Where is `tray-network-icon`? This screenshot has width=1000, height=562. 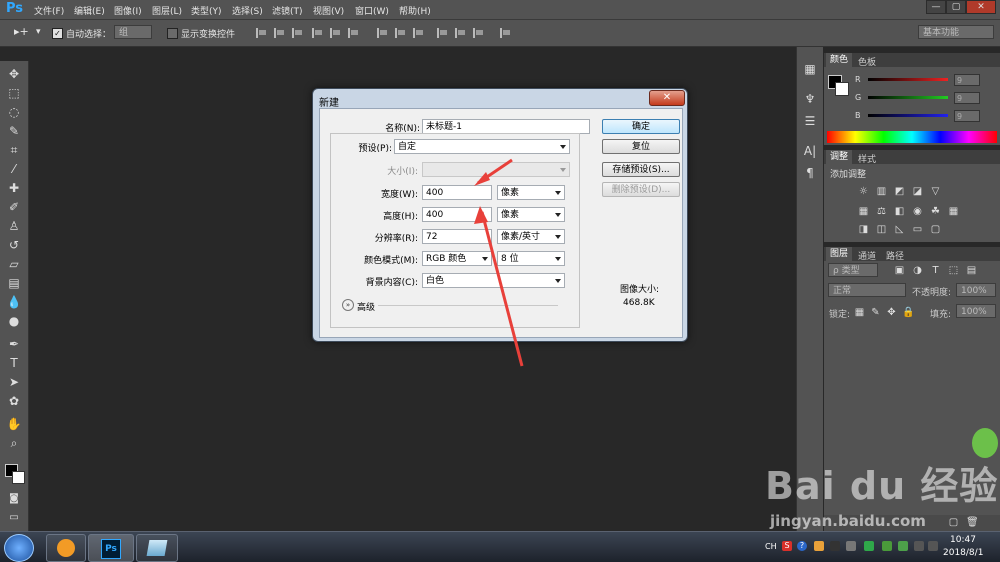 tray-network-icon is located at coordinates (887, 546).